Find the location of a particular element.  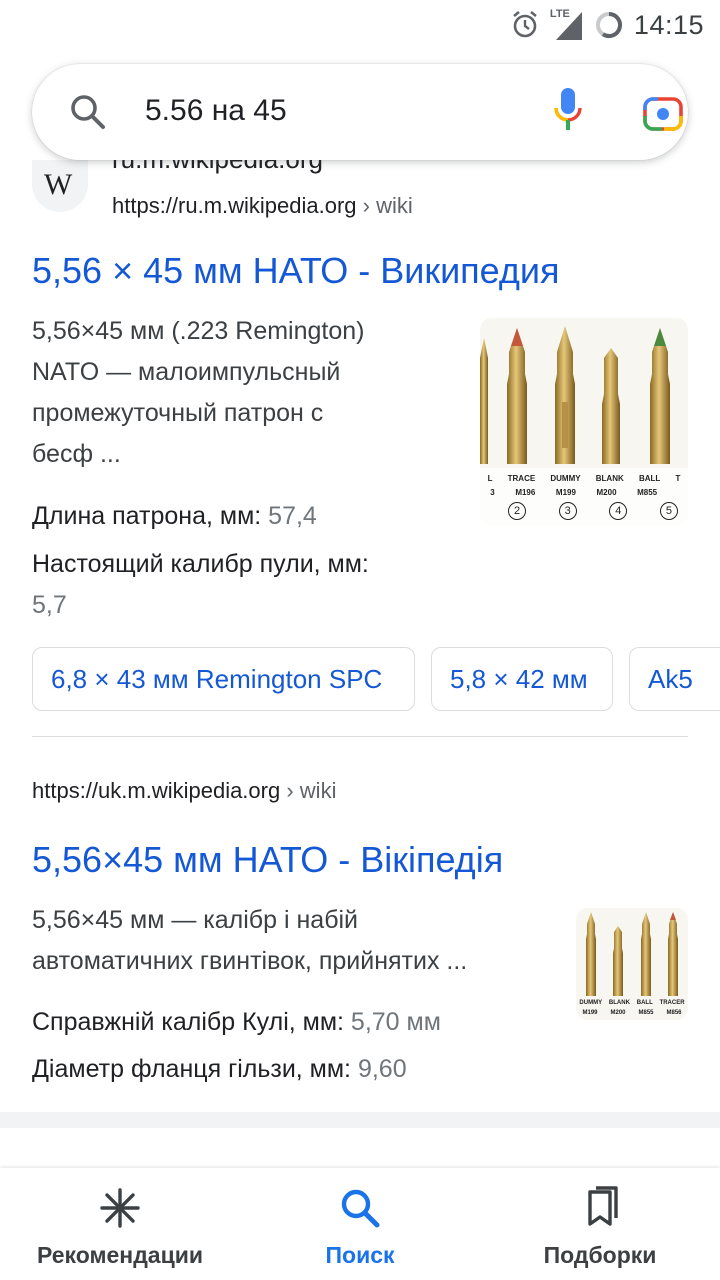

status-bar: LTE 14:15 is located at coordinates (360, 25).